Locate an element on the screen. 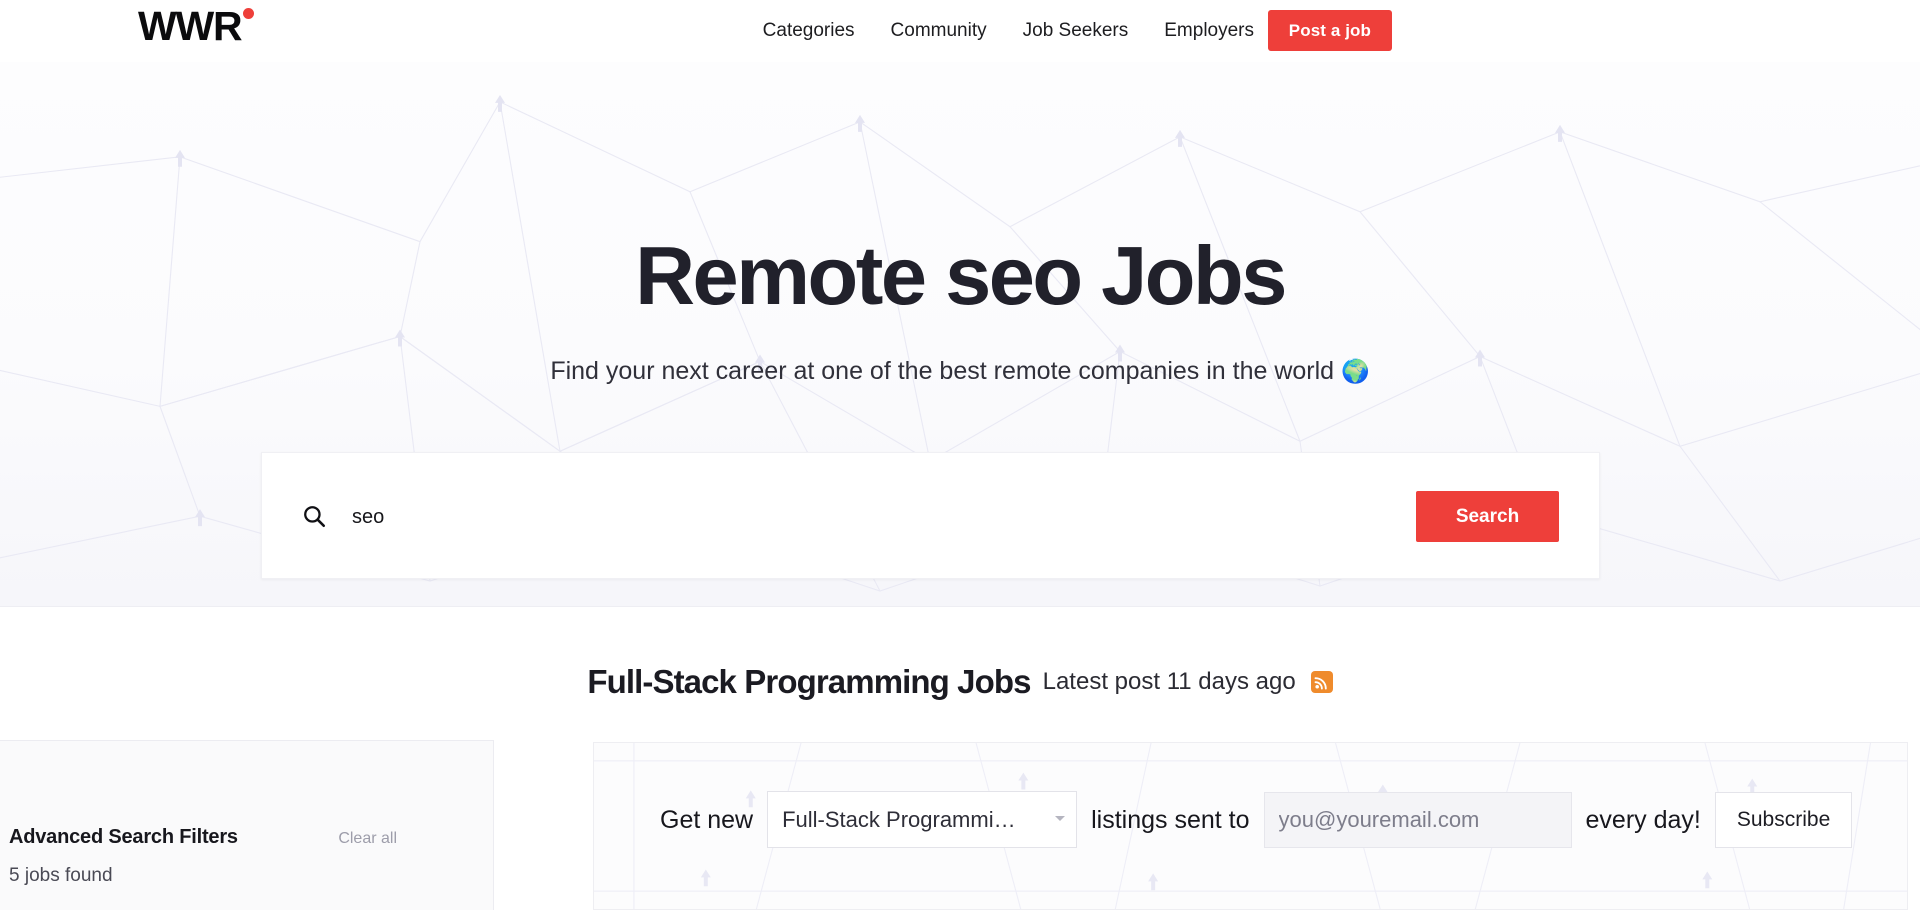 The height and width of the screenshot is (910, 1920). job-section-latest-post: Latest post 11 days ago is located at coordinates (1169, 681).